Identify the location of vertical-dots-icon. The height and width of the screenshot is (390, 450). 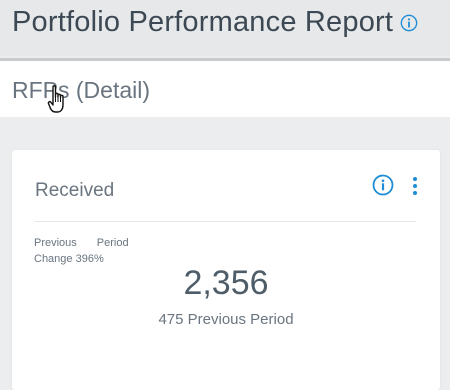
(415, 186).